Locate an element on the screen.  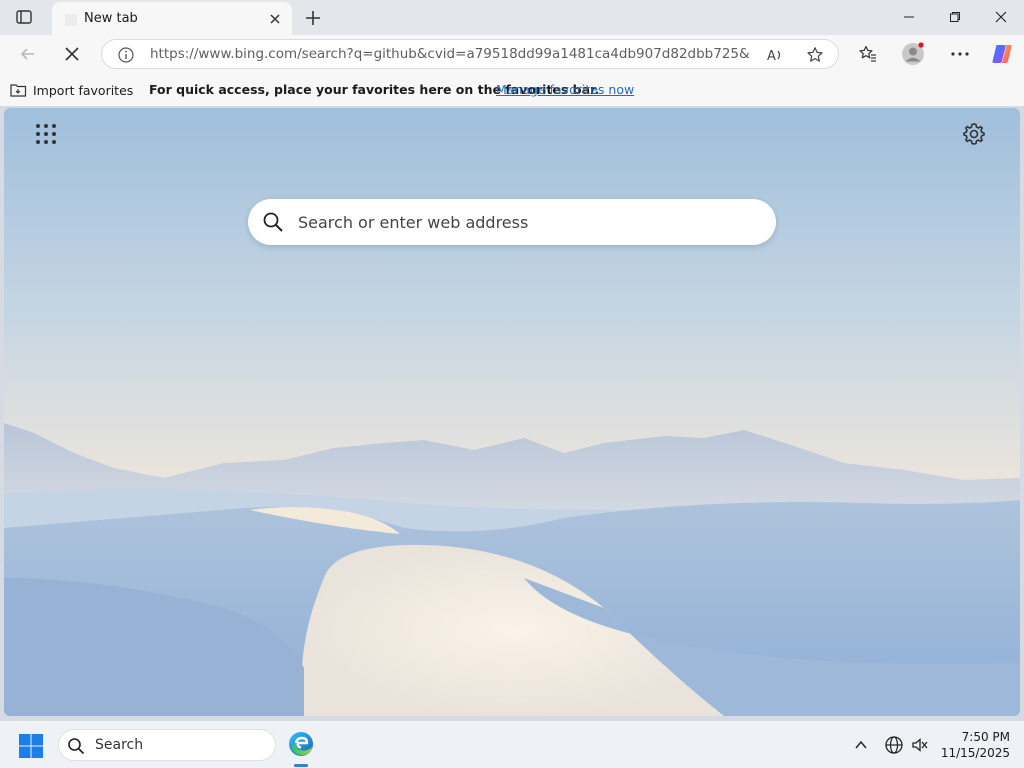
back-icon is located at coordinates (27, 54).